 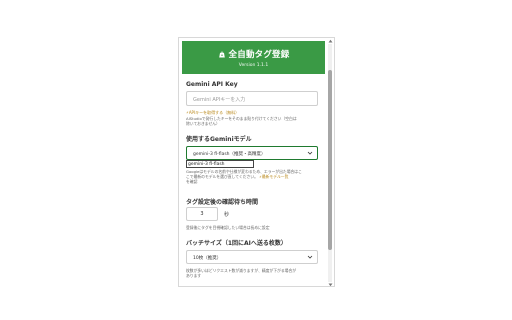 What do you see at coordinates (220, 164) in the screenshot?
I see `model-dropdown-option: gemini-3 fl-flash` at bounding box center [220, 164].